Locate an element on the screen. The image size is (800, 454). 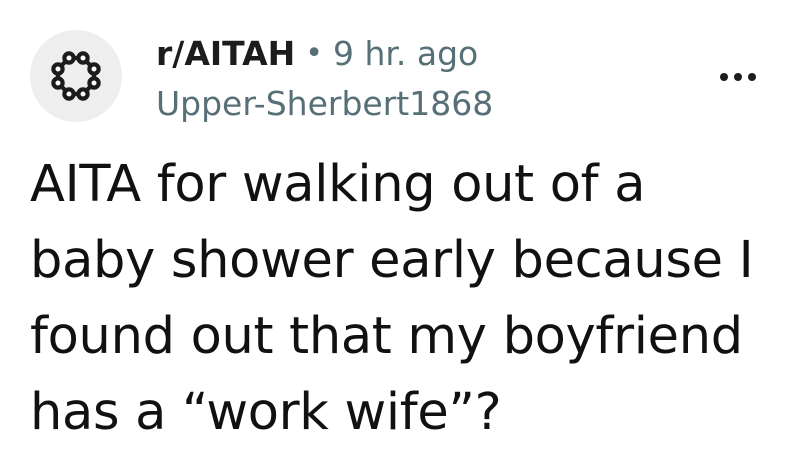
subreddit-link: r/AITAH is located at coordinates (225, 54).